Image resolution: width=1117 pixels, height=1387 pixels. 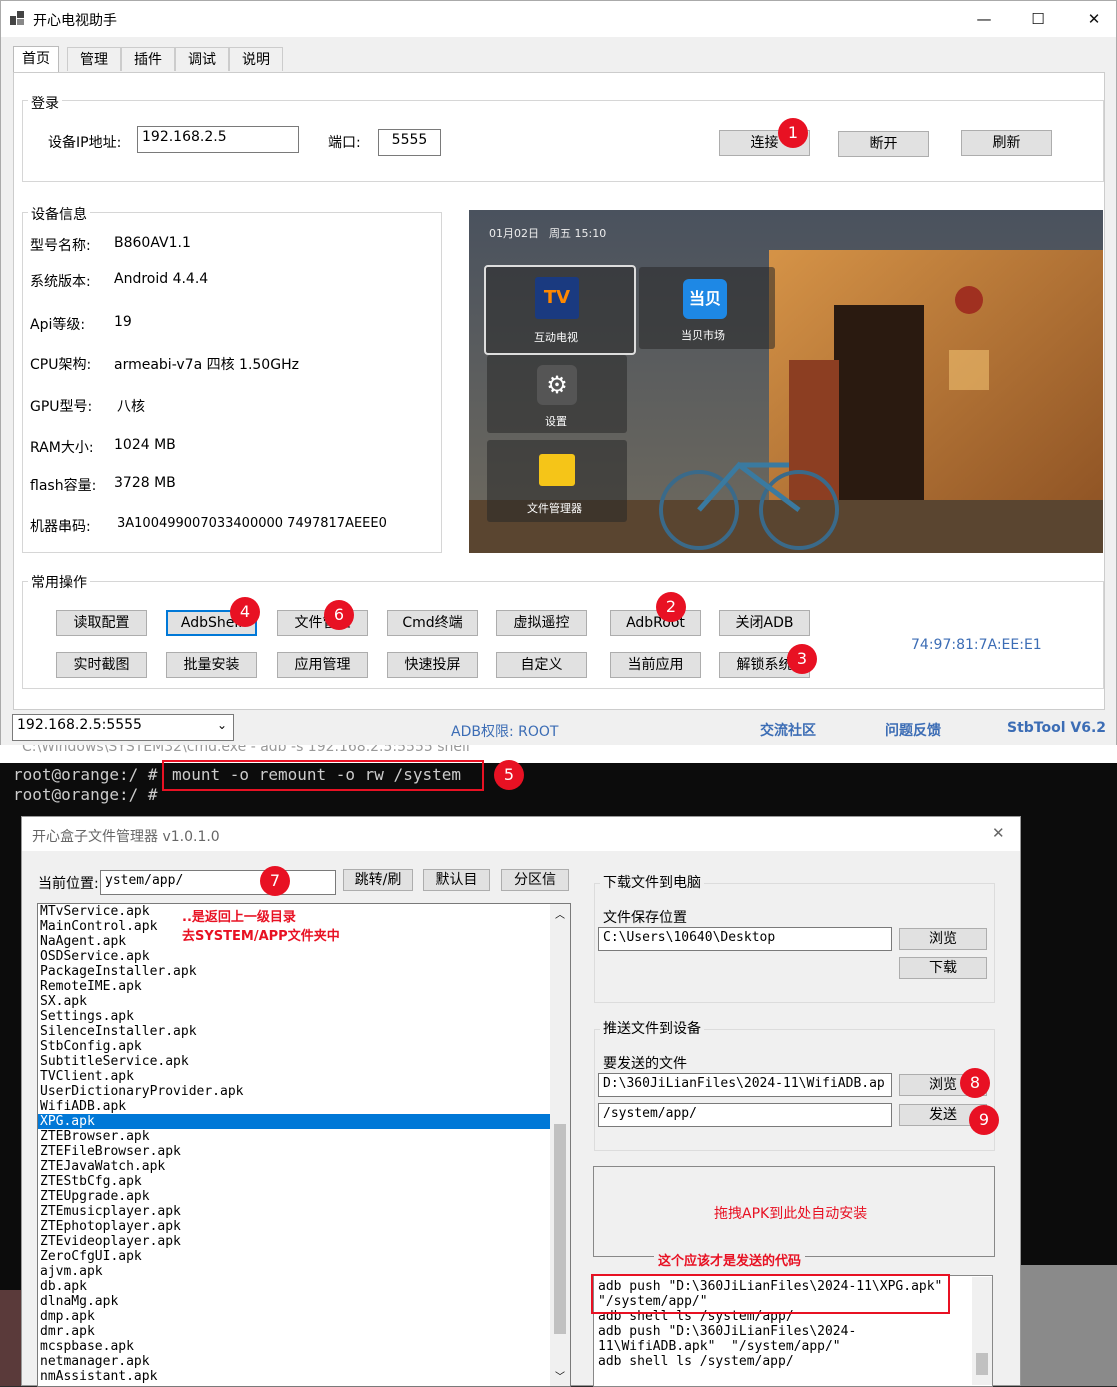 What do you see at coordinates (788, 730) in the screenshot?
I see `community-link: 交流社区` at bounding box center [788, 730].